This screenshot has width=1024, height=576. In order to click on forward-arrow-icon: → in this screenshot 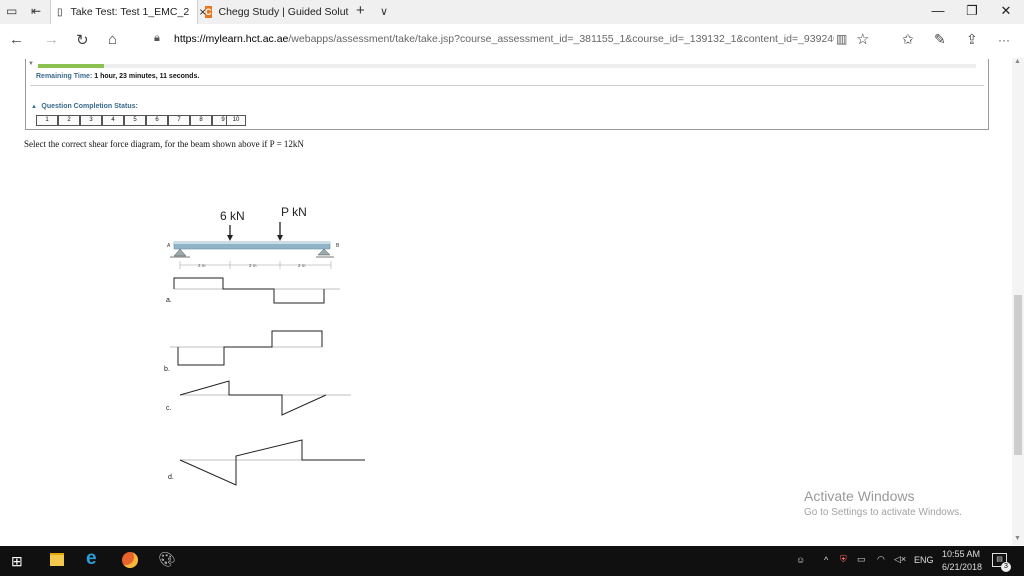, I will do `click(51, 39)`.